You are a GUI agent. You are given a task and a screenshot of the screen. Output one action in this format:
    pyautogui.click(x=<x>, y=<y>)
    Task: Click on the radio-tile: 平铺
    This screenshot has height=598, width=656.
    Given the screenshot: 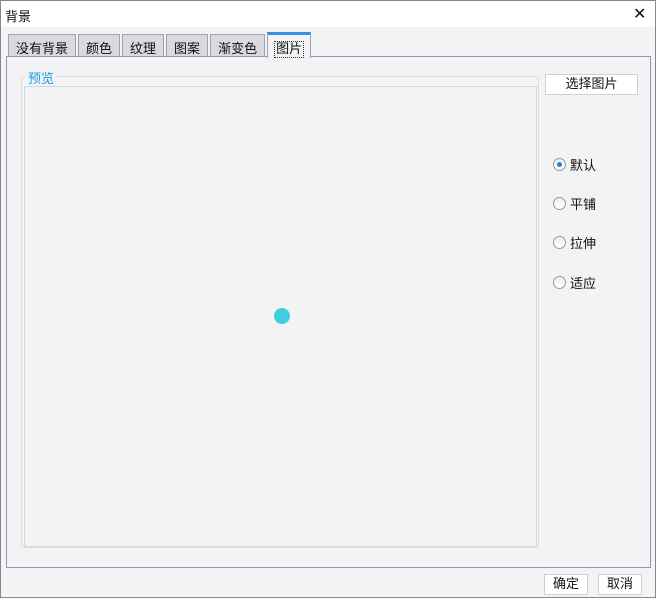 What is the action you would take?
    pyautogui.click(x=574, y=203)
    